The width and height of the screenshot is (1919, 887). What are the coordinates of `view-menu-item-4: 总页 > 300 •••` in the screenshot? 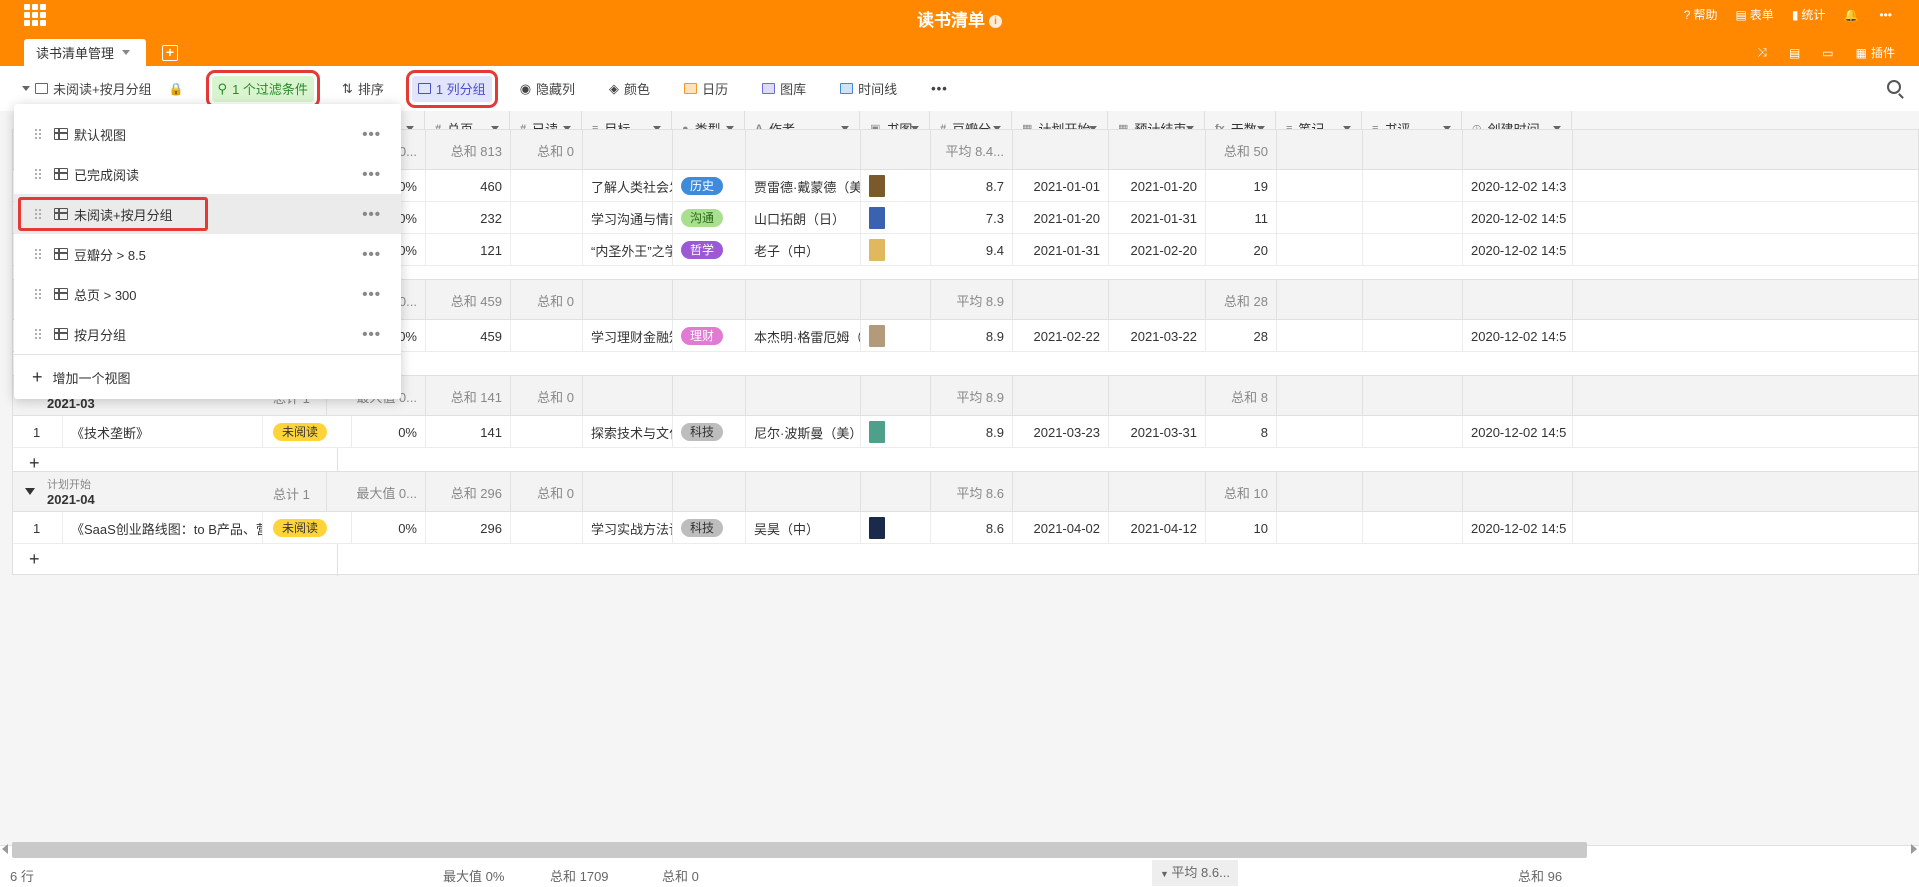 It's located at (207, 294).